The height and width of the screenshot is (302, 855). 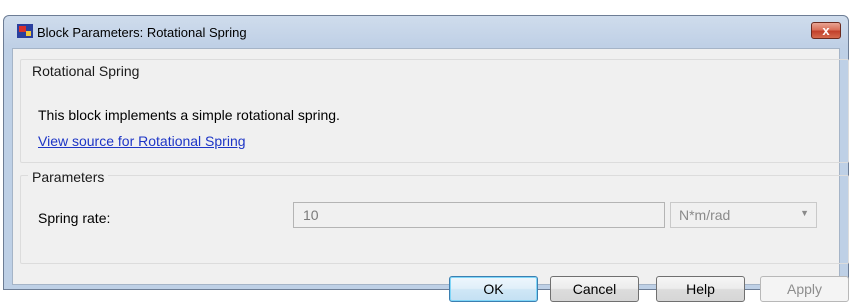 What do you see at coordinates (142, 141) in the screenshot?
I see `view-source-link: View source for Rotational Spring` at bounding box center [142, 141].